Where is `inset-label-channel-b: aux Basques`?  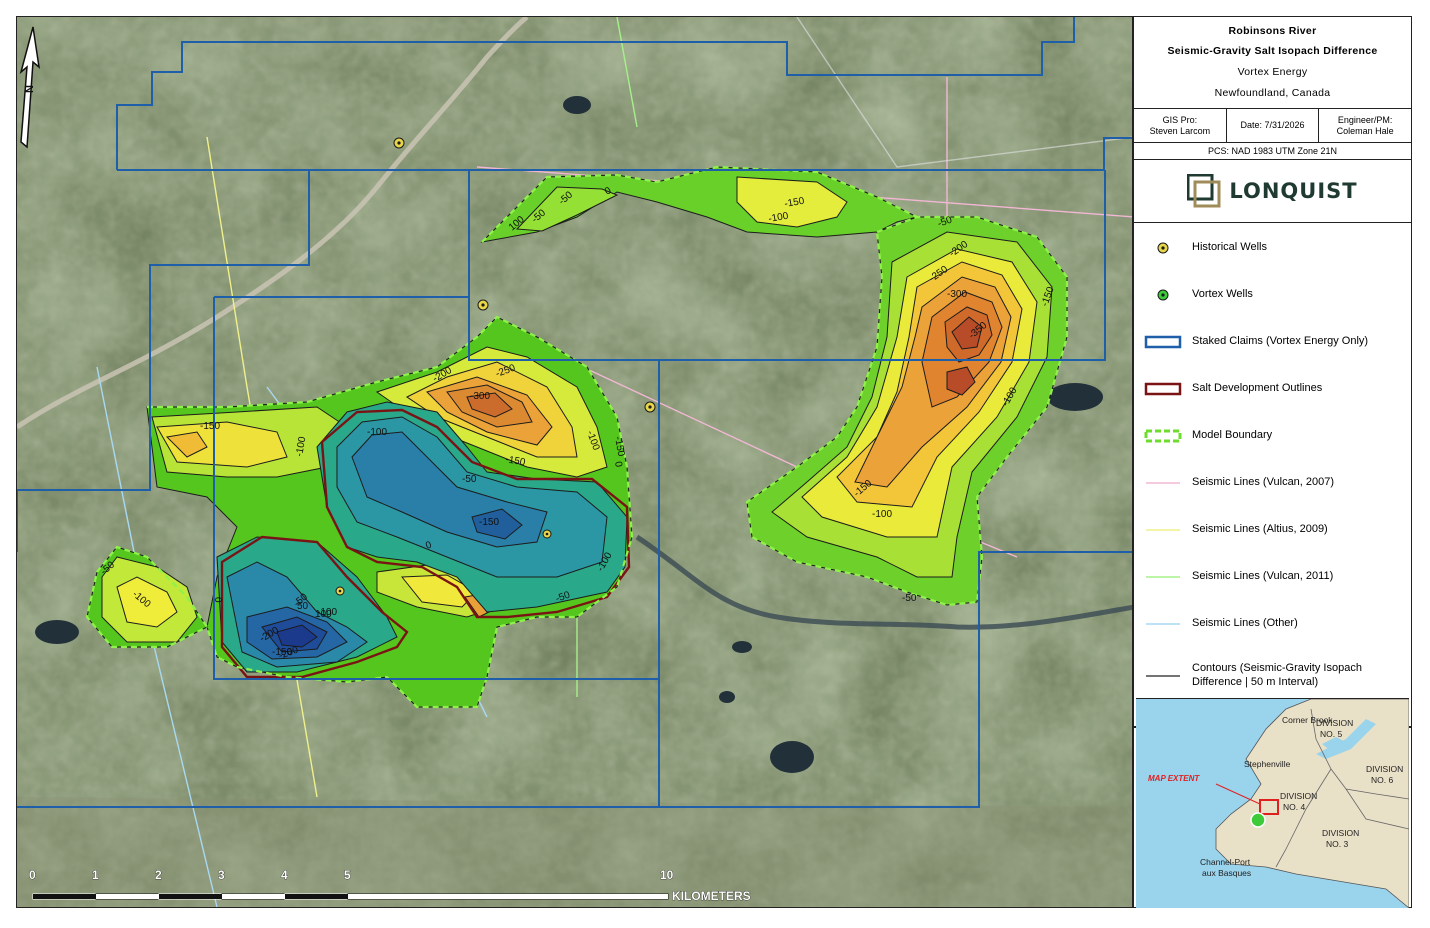 inset-label-channel-b: aux Basques is located at coordinates (1226, 873).